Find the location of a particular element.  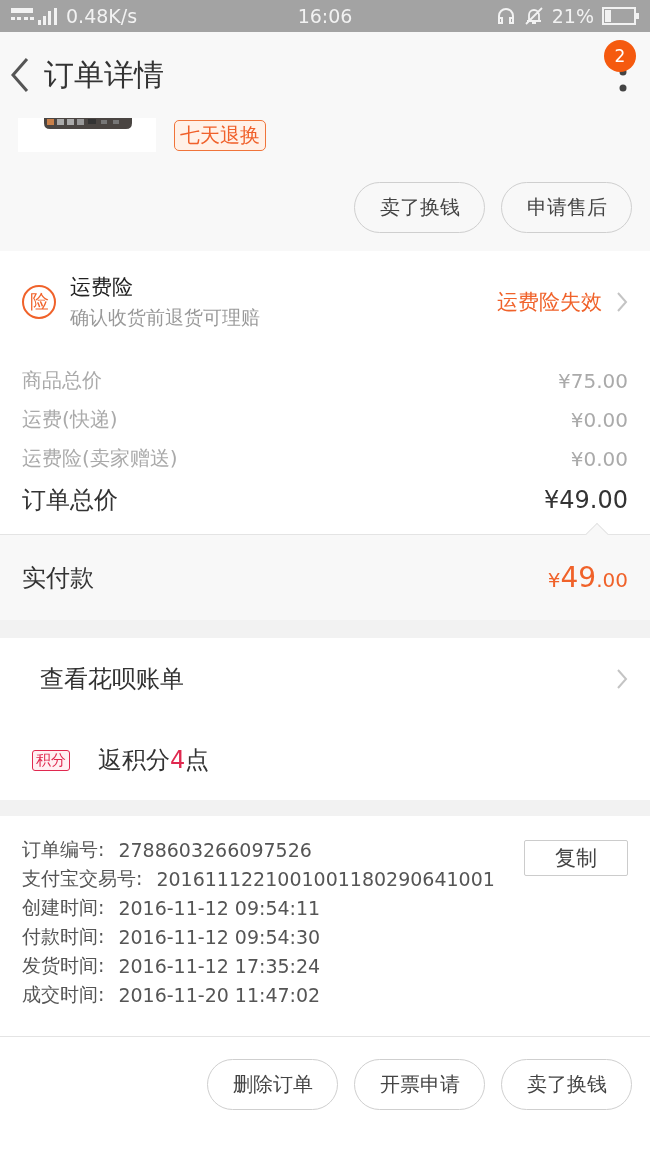

price-label: 运费险(卖家赠送) is located at coordinates (100, 458).